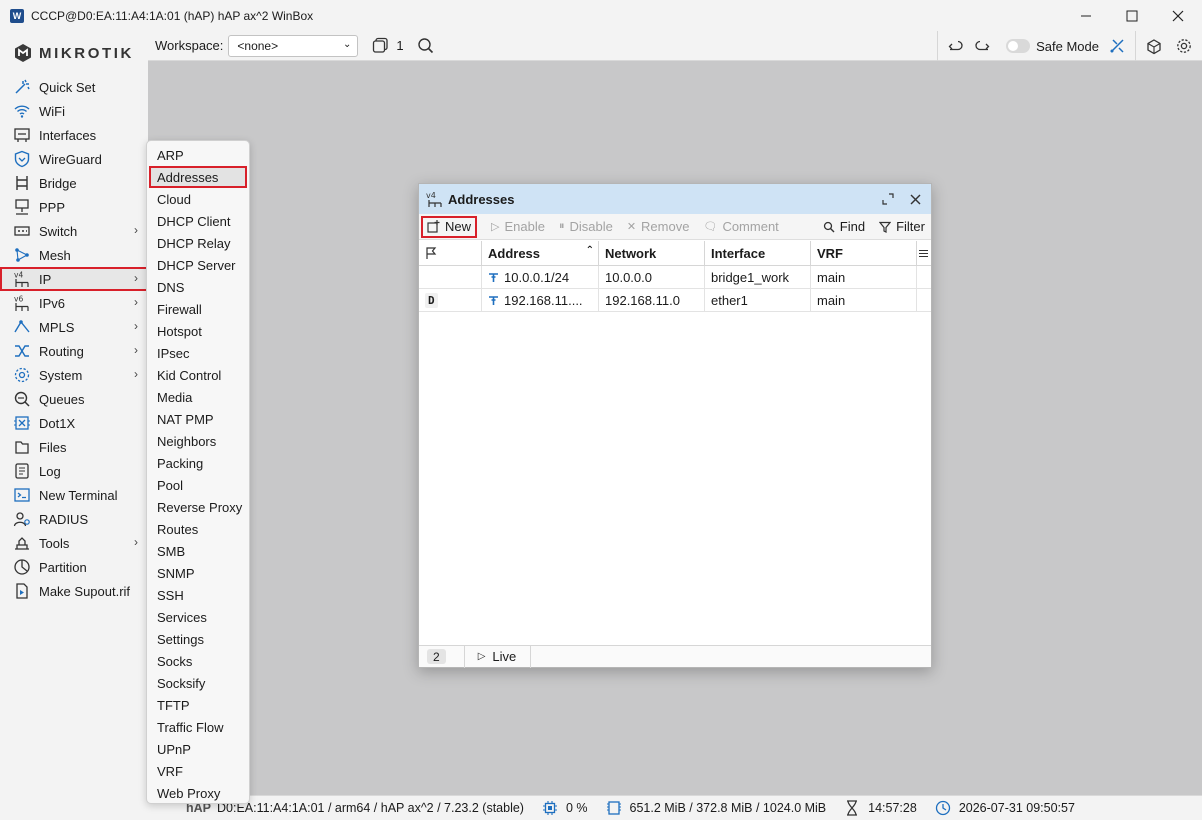 The width and height of the screenshot is (1202, 820). I want to click on sidebar-item-radius: RADIUS, so click(74, 519).